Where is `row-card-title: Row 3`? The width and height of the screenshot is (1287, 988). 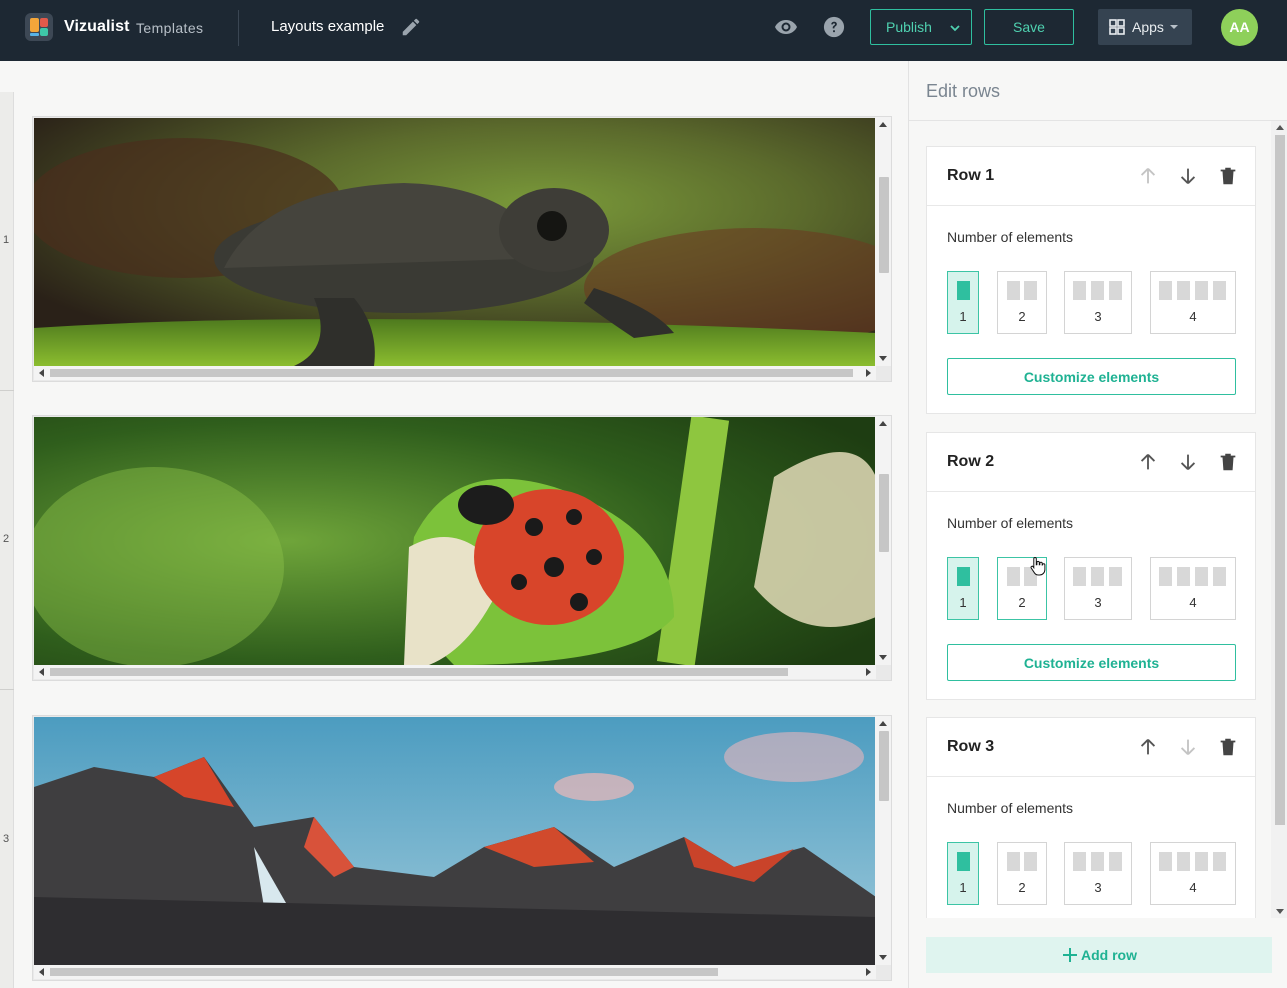 row-card-title: Row 3 is located at coordinates (971, 746).